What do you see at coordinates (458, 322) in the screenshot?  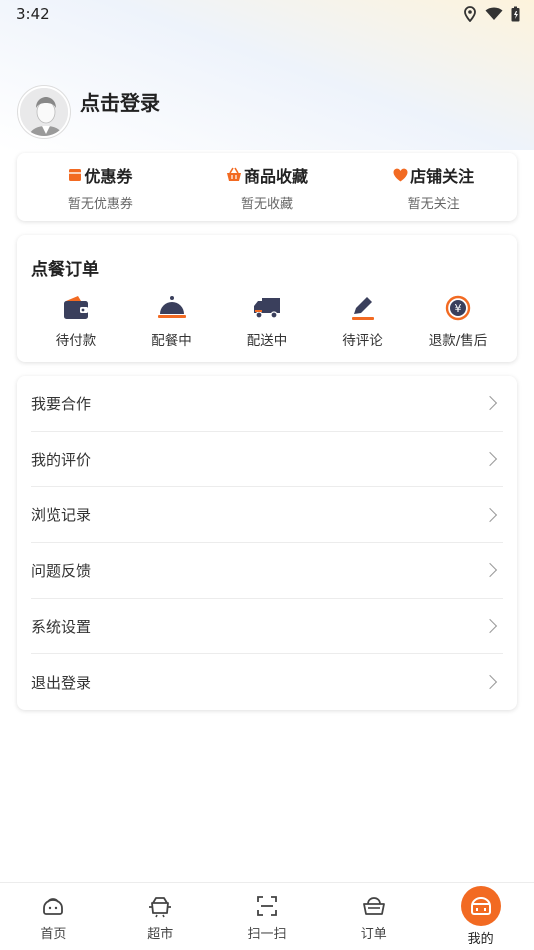 I see `order-refund: ¥ 退款/售后` at bounding box center [458, 322].